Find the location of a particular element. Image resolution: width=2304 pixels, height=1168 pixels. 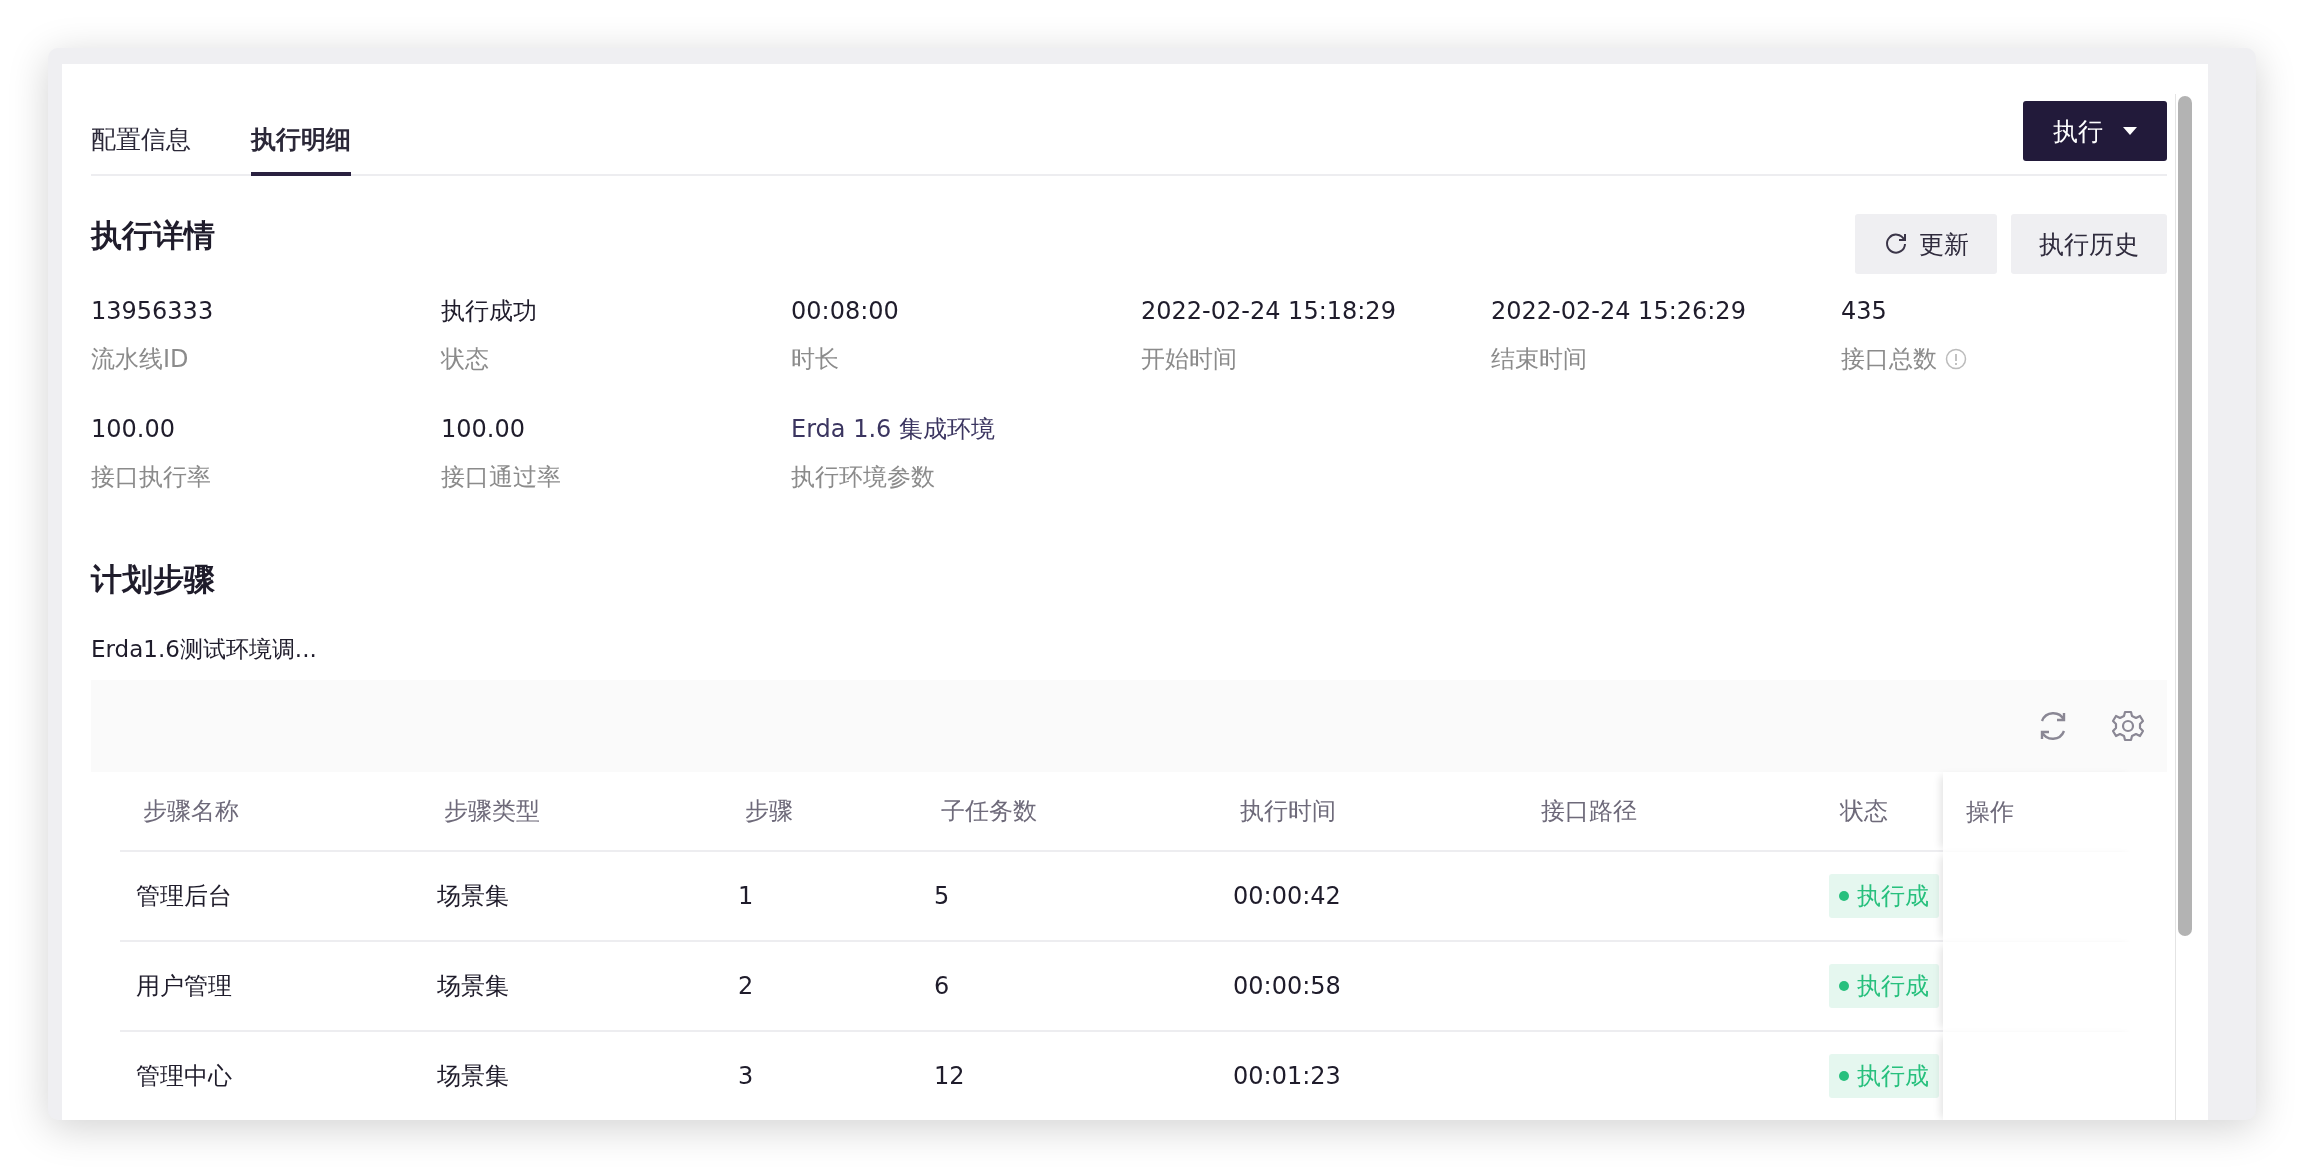

table-cell-text: 3 is located at coordinates (746, 1076).